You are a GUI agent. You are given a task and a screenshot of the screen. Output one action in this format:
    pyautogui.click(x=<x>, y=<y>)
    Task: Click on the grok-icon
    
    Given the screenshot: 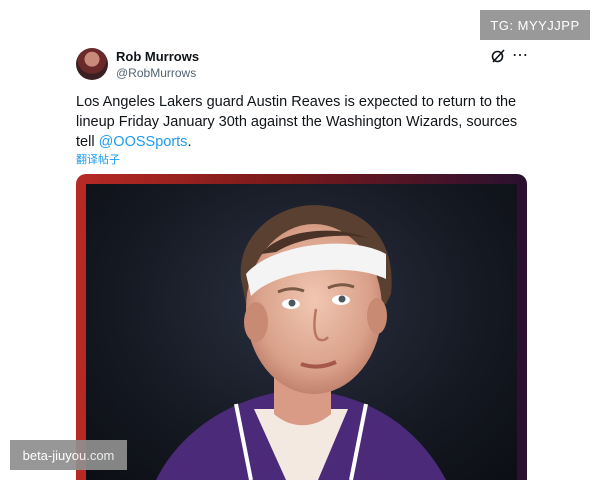 What is the action you would take?
    pyautogui.click(x=498, y=56)
    